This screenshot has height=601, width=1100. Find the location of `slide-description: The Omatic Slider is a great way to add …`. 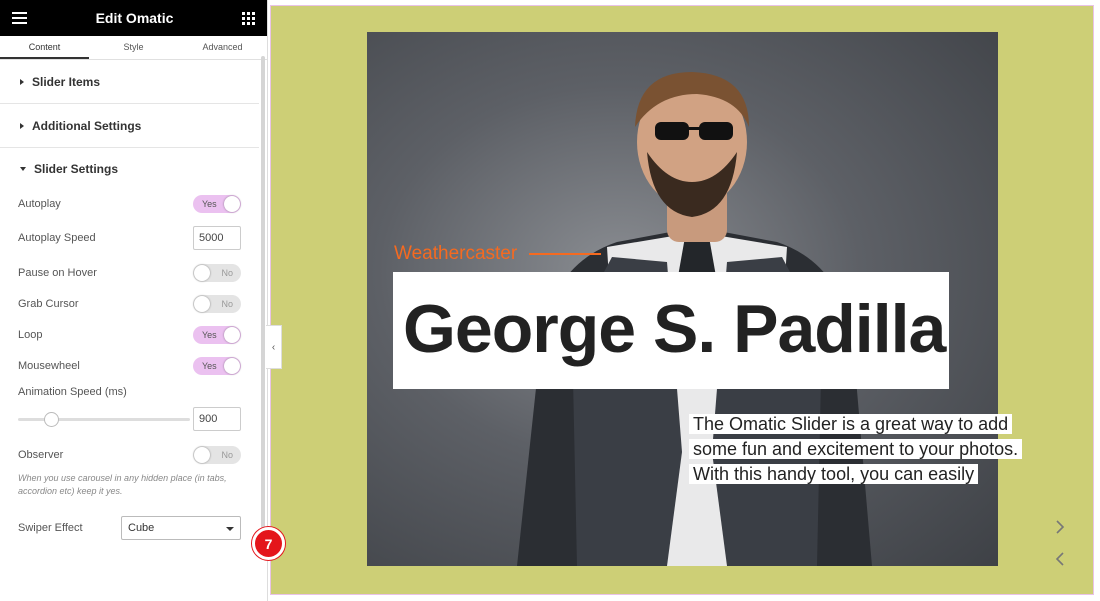

slide-description: The Omatic Slider is a great way to add … is located at coordinates (856, 449).